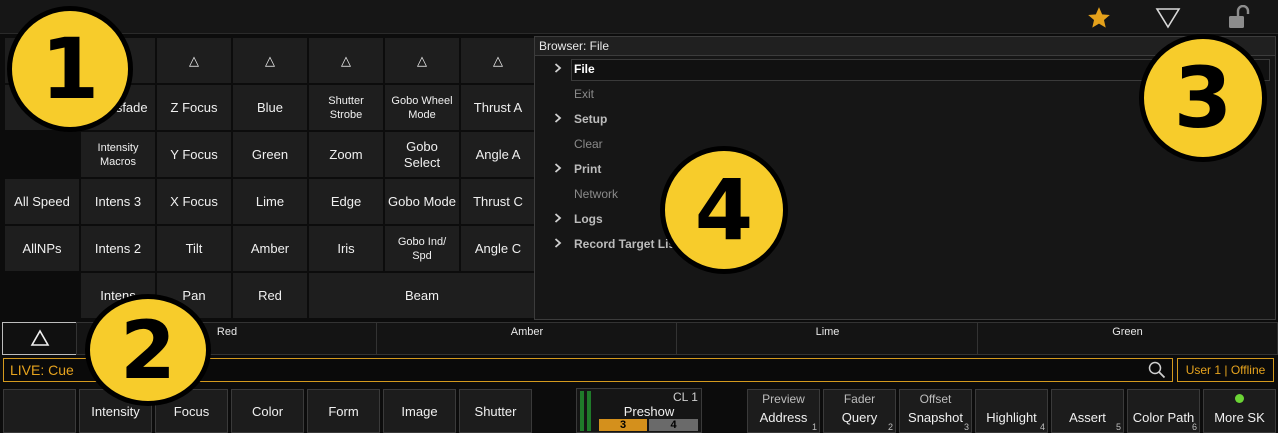  What do you see at coordinates (623, 425) in the screenshot?
I see `pending-cue: 3` at bounding box center [623, 425].